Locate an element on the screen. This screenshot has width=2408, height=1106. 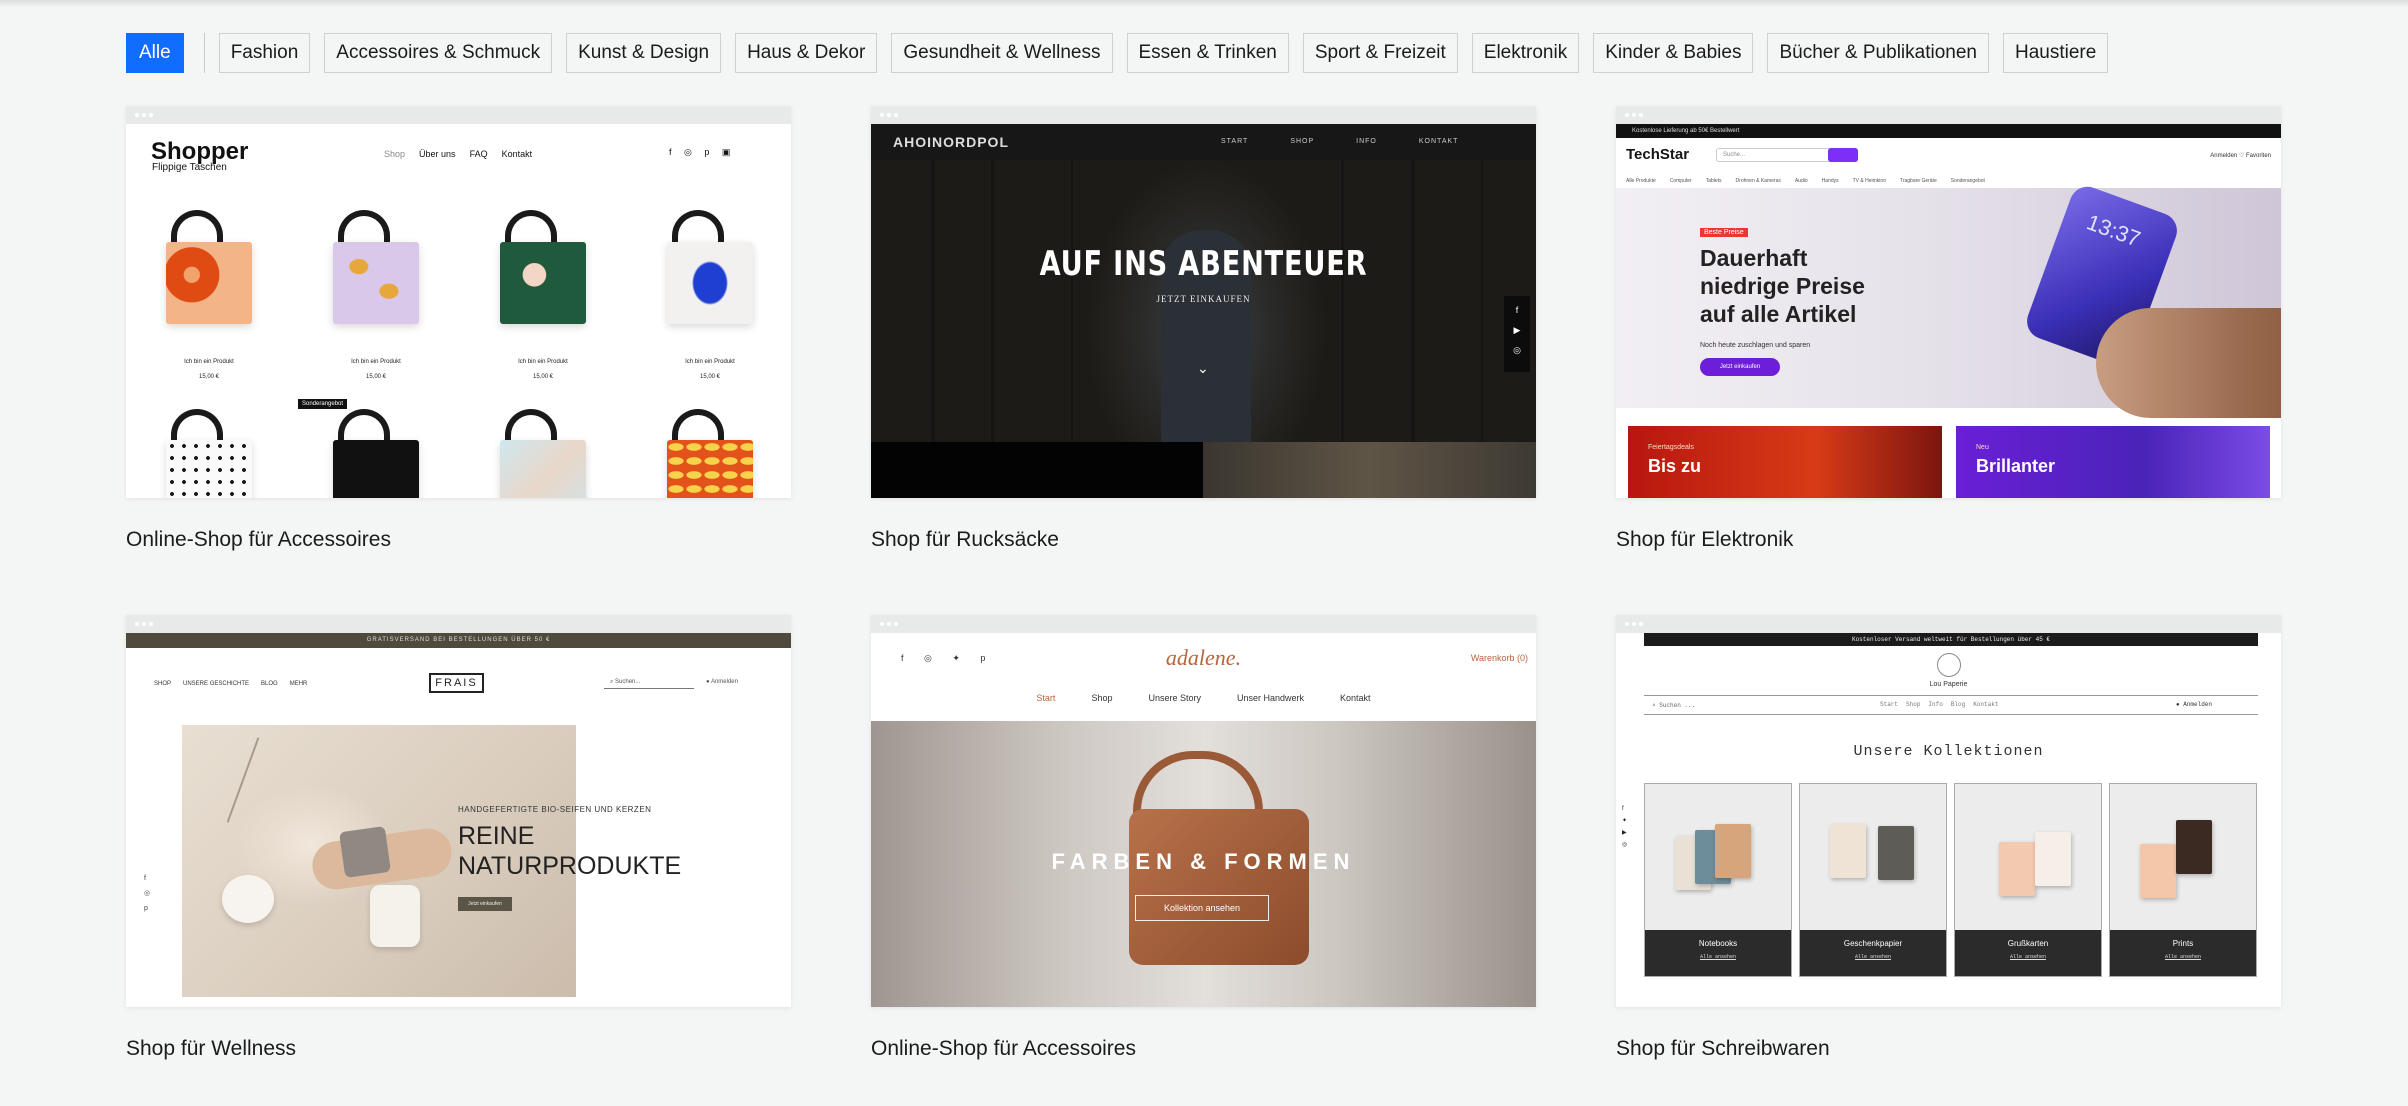
social-sidebar: f ▶ ◎ is located at coordinates (1517, 334).